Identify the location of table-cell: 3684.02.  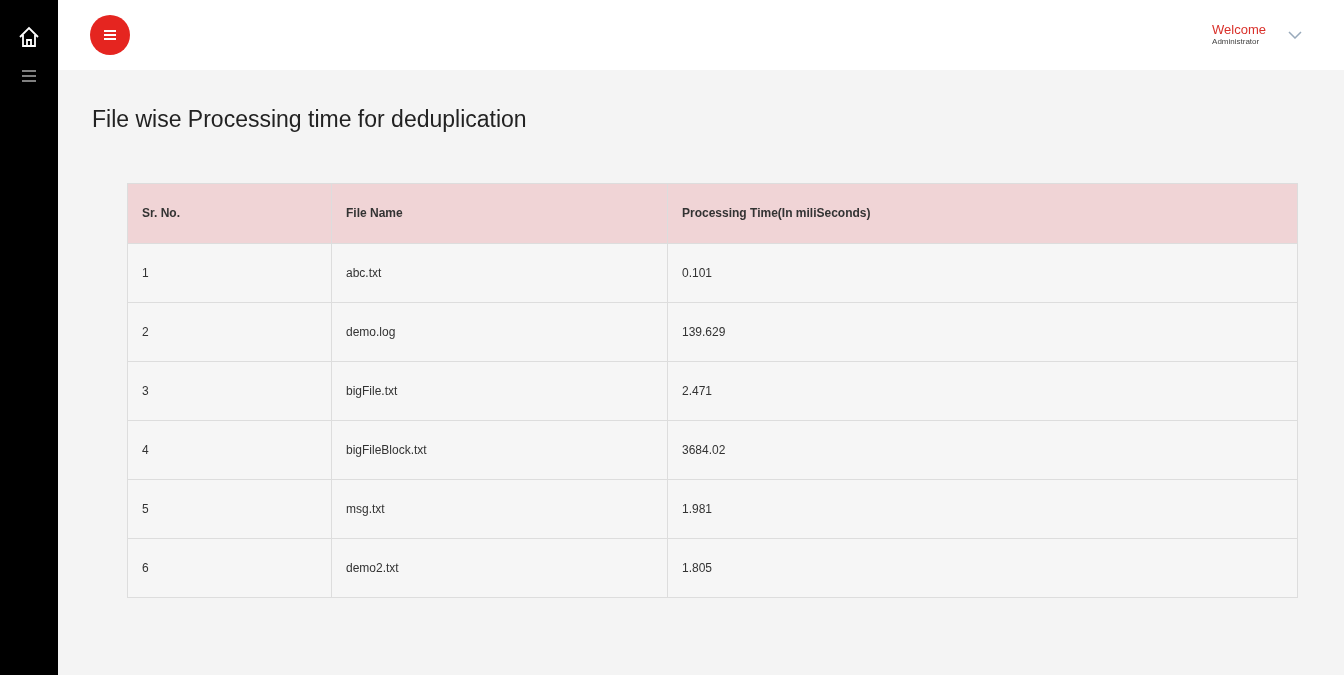
(982, 449).